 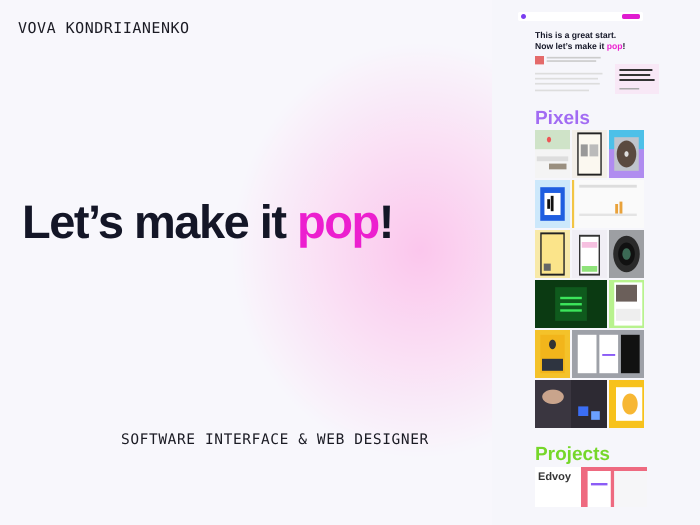 I want to click on project-card: Edvoy, so click(x=591, y=487).